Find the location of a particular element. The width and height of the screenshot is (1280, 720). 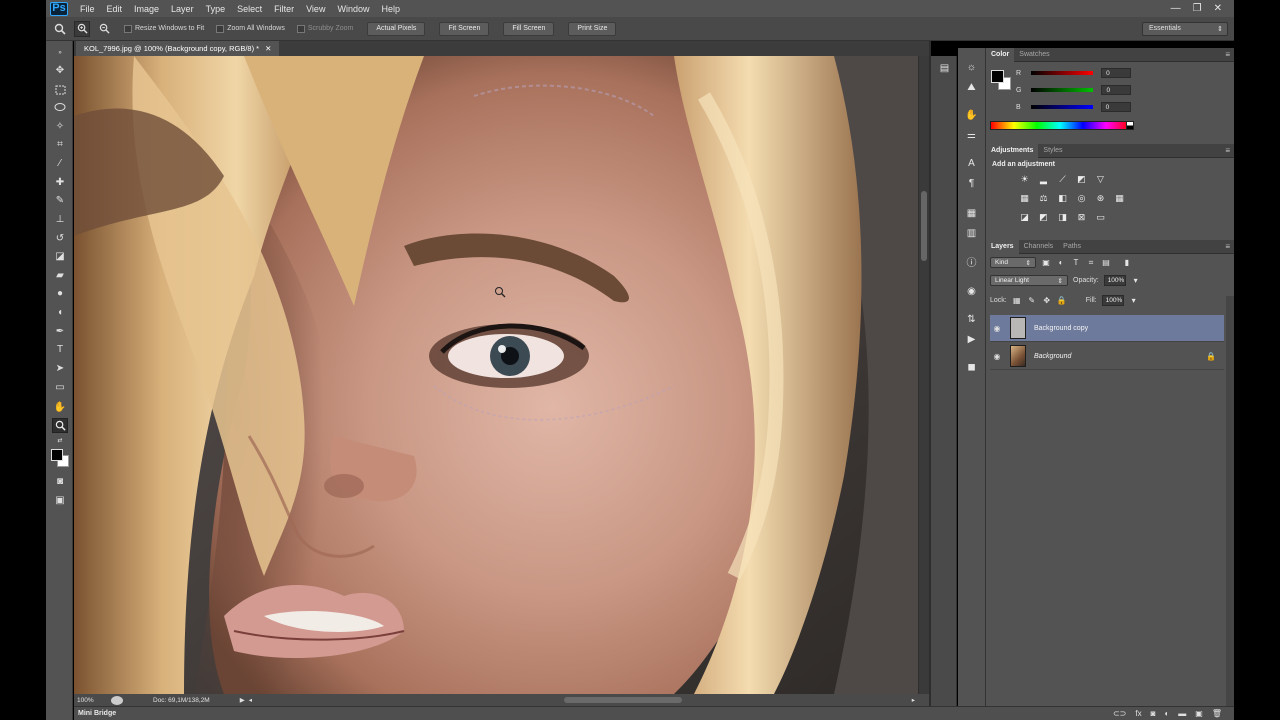

delete-layer-icon: 🗑 is located at coordinates (1217, 713).